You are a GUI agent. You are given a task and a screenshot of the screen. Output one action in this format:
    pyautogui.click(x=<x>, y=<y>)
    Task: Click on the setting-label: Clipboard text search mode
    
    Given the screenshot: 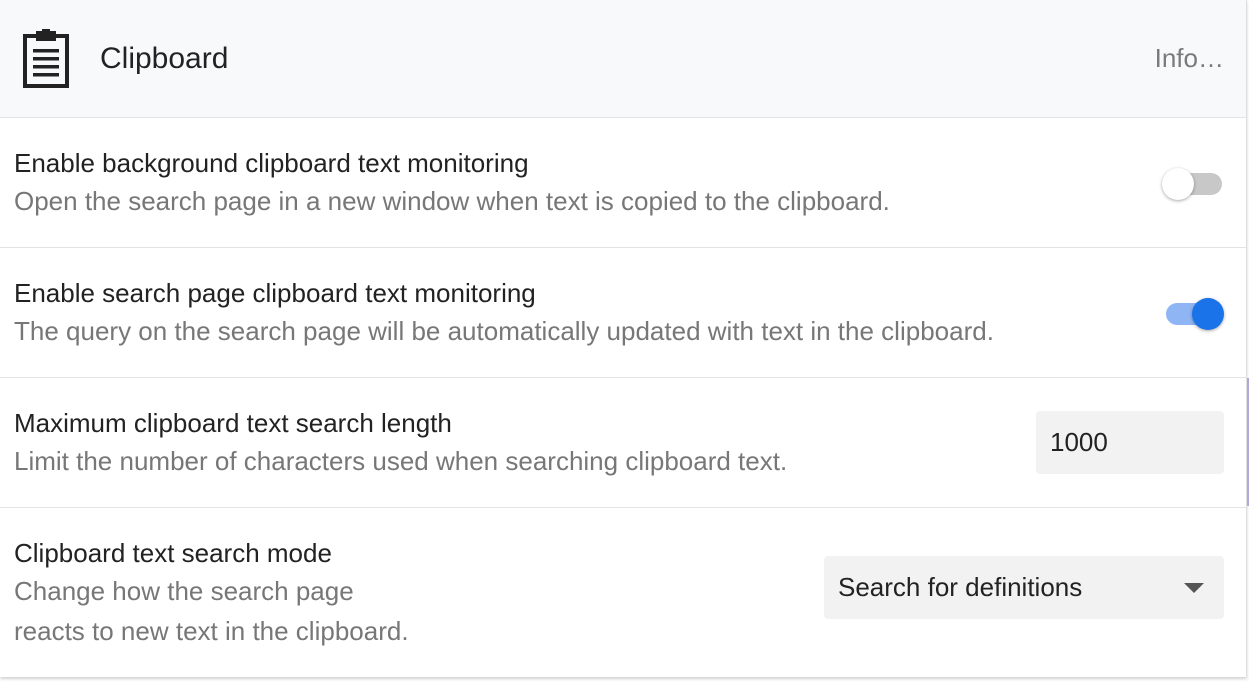 What is the action you would take?
    pyautogui.click(x=173, y=552)
    